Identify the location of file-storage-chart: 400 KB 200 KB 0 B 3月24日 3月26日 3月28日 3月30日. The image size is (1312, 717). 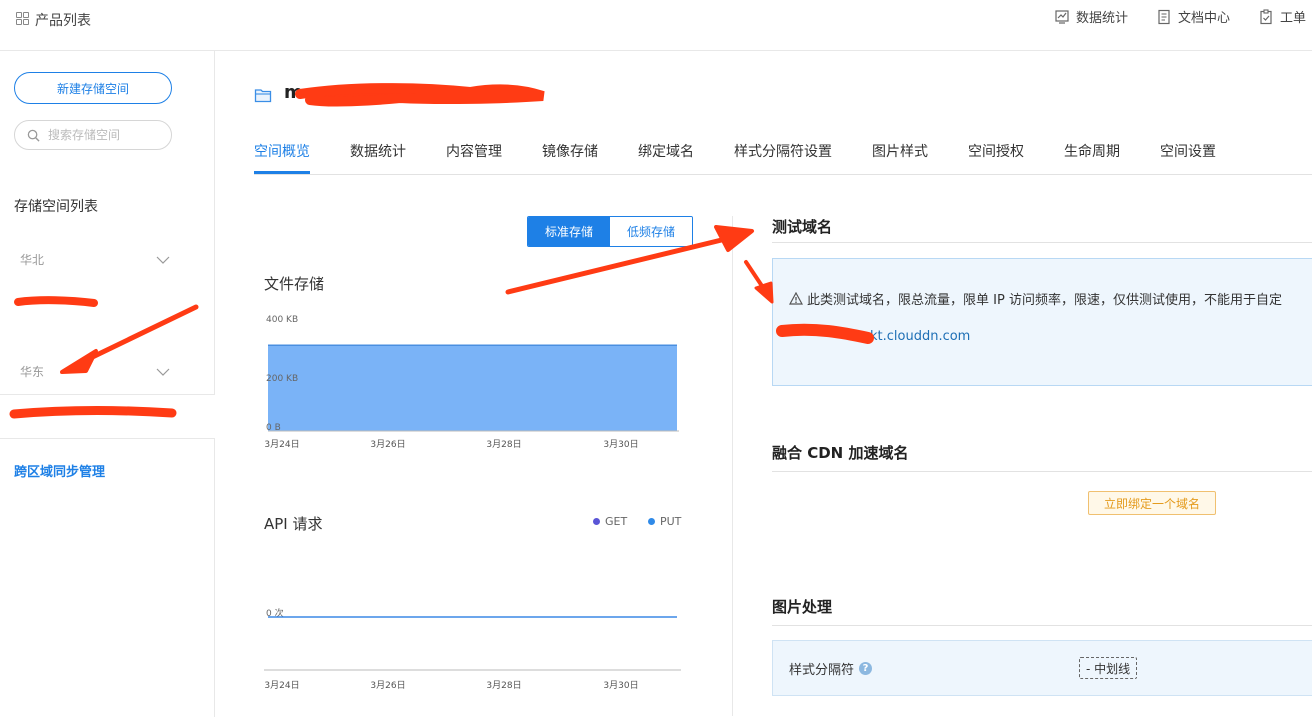
(471, 382).